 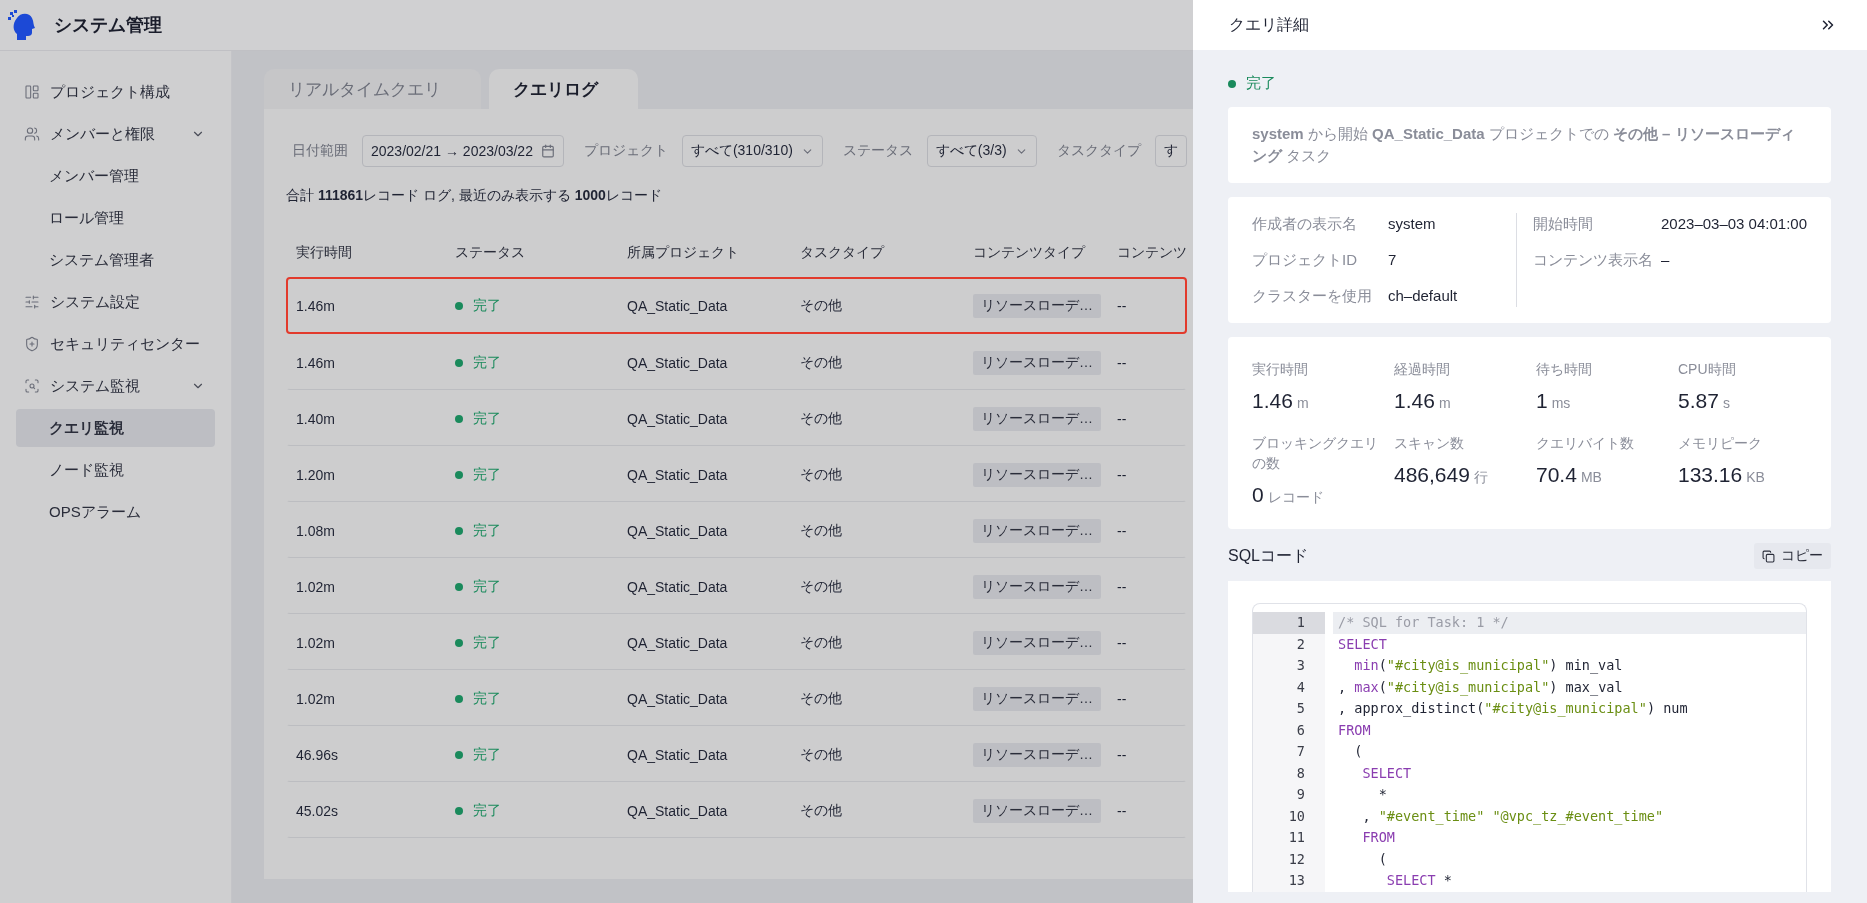 What do you see at coordinates (115, 134) in the screenshot?
I see `nav-item: メンバーと権限` at bounding box center [115, 134].